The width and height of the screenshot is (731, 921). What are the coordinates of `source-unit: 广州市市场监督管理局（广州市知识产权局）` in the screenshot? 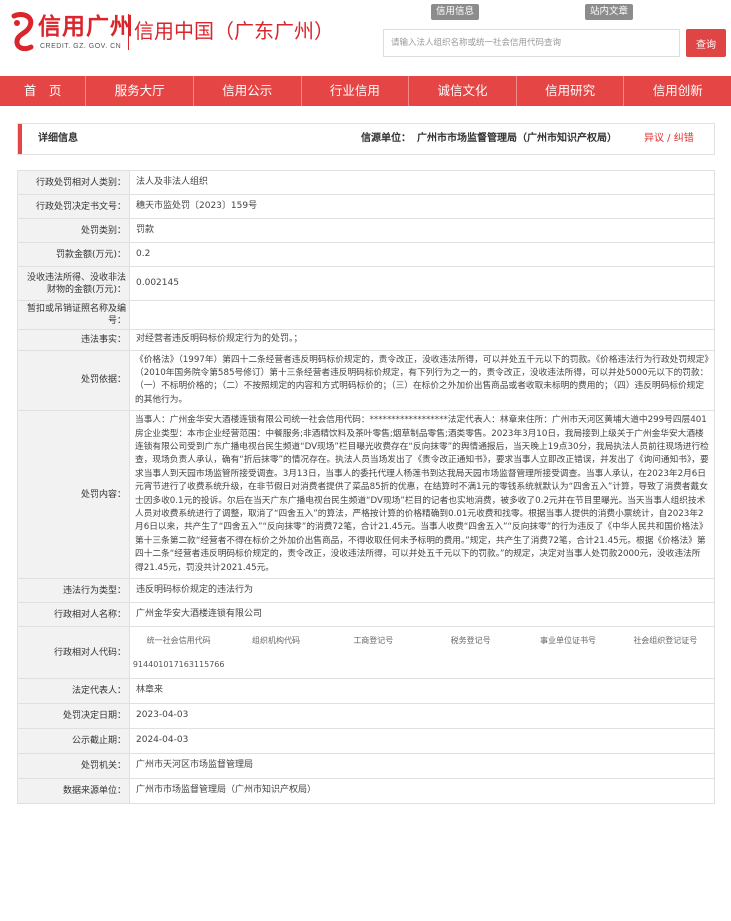 It's located at (517, 138).